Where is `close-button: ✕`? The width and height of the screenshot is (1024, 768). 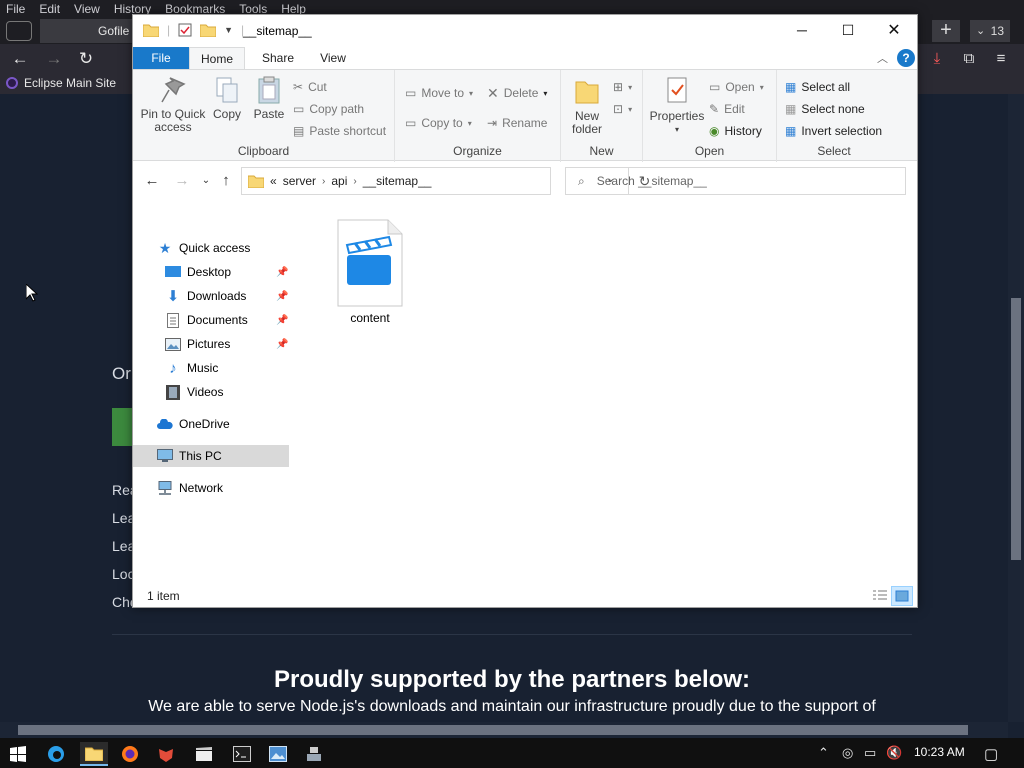 close-button: ✕ is located at coordinates (894, 30).